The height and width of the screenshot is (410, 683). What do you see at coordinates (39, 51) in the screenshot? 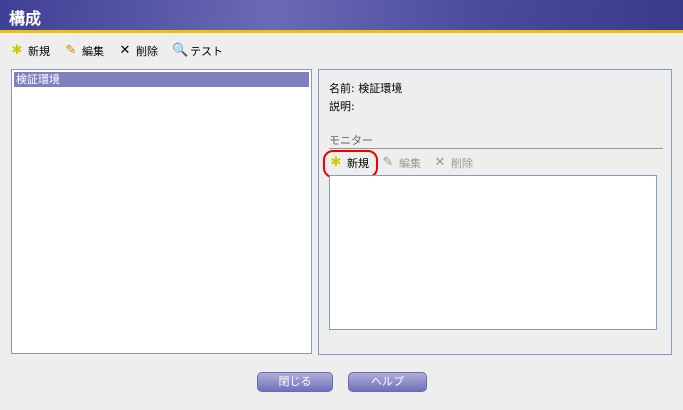
I see `new-label: 新規` at bounding box center [39, 51].